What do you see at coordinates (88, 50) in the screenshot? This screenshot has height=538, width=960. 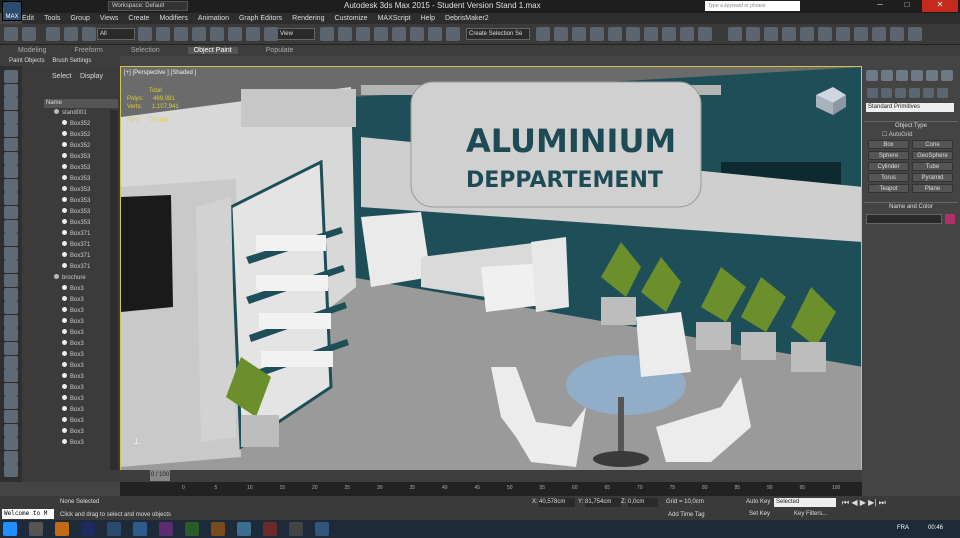 I see `ribbon-tab-freeform: Freeform` at bounding box center [88, 50].